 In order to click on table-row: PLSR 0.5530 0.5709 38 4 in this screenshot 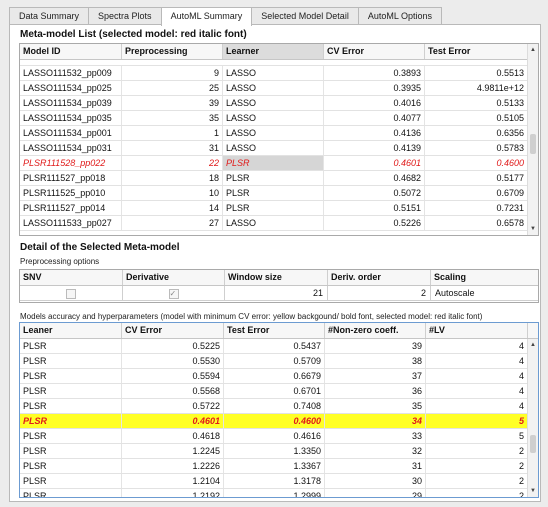, I will do `click(279, 361)`.